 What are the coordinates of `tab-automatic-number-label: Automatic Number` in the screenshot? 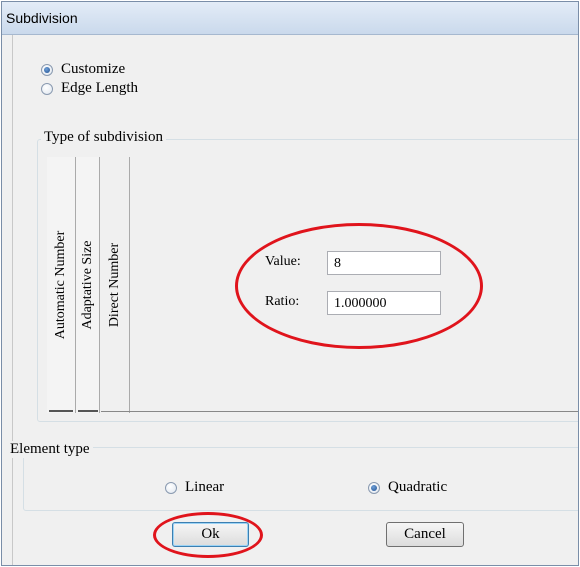 It's located at (60, 285).